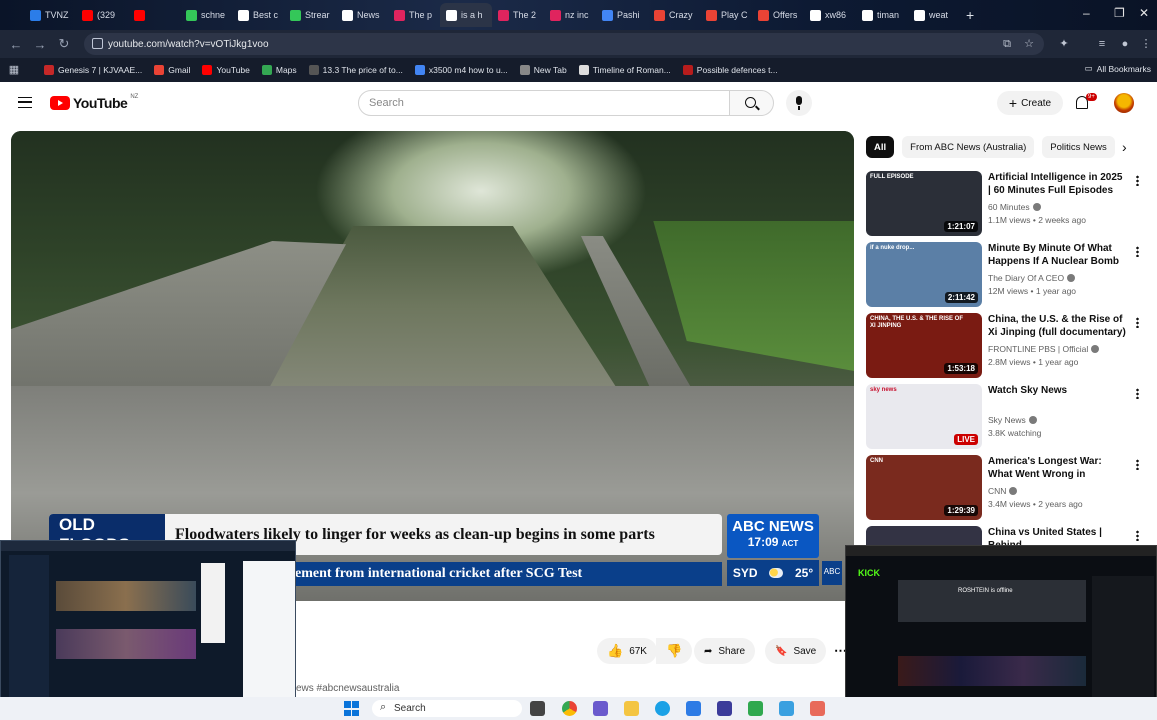 The height and width of the screenshot is (720, 1157). I want to click on search-input: Search, so click(544, 103).